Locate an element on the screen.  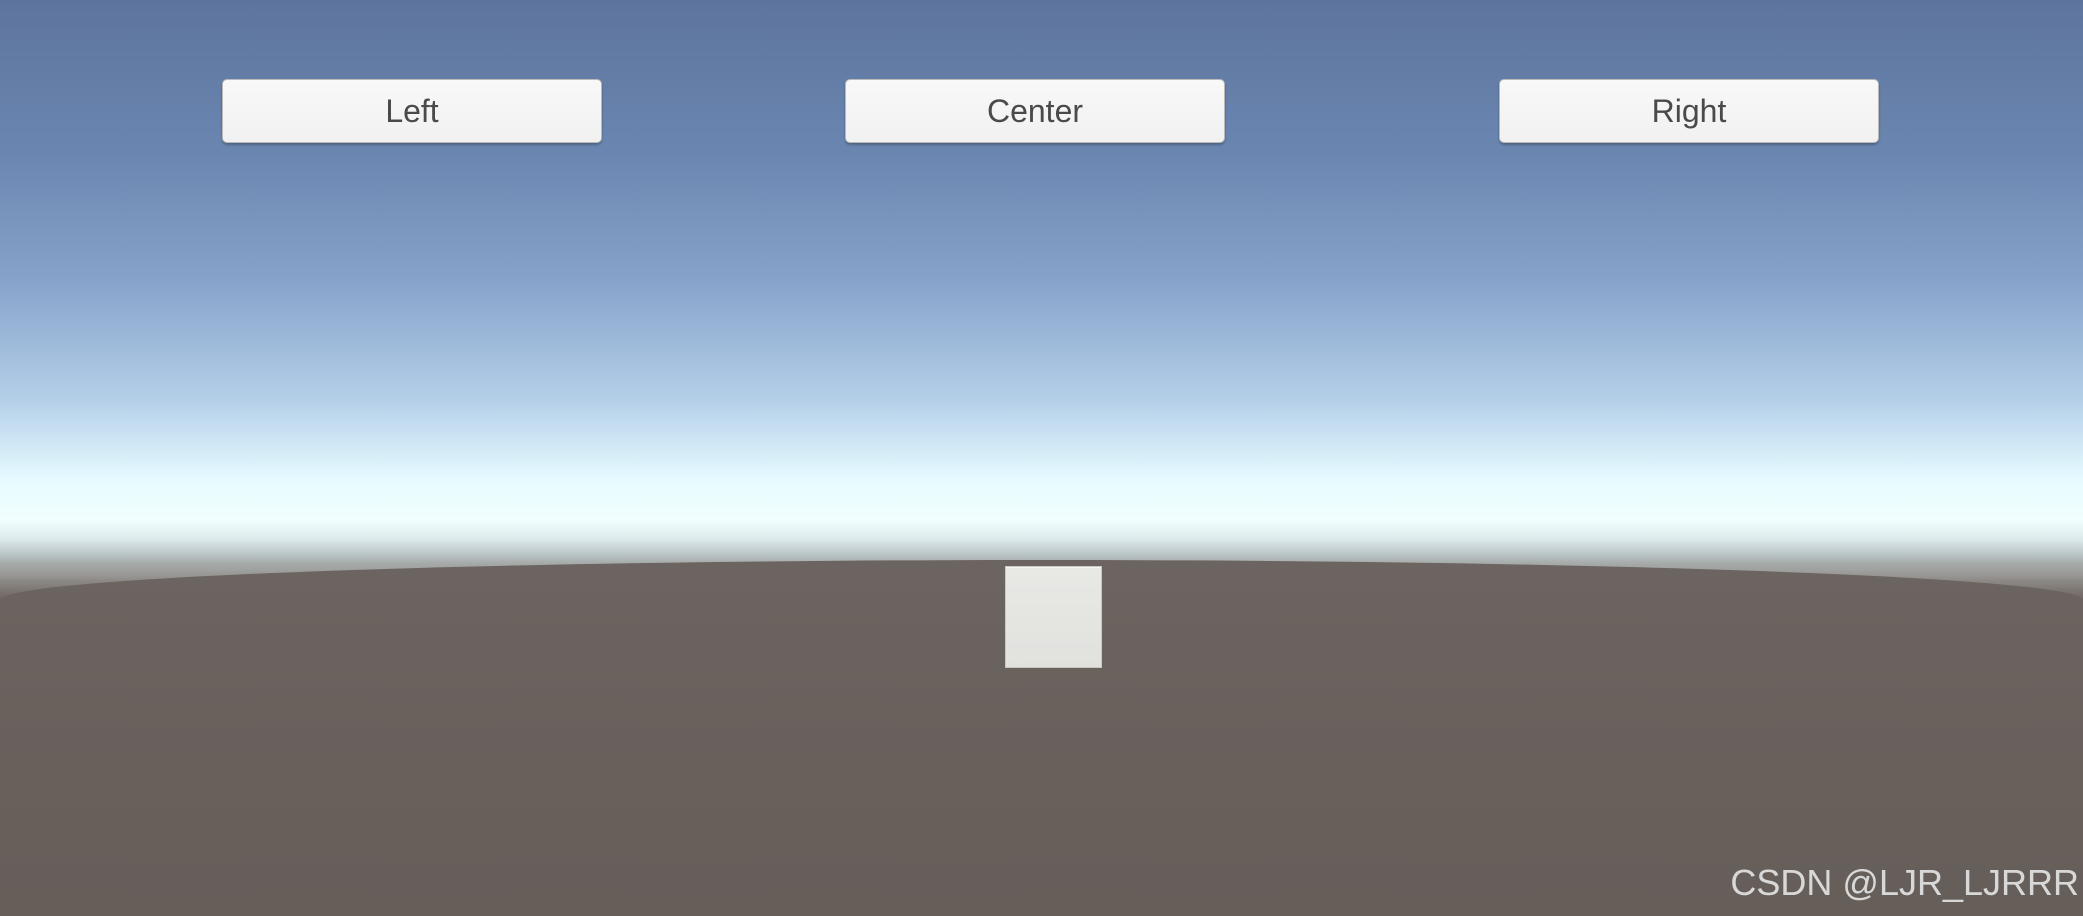
left-button-label: Left is located at coordinates (412, 110).